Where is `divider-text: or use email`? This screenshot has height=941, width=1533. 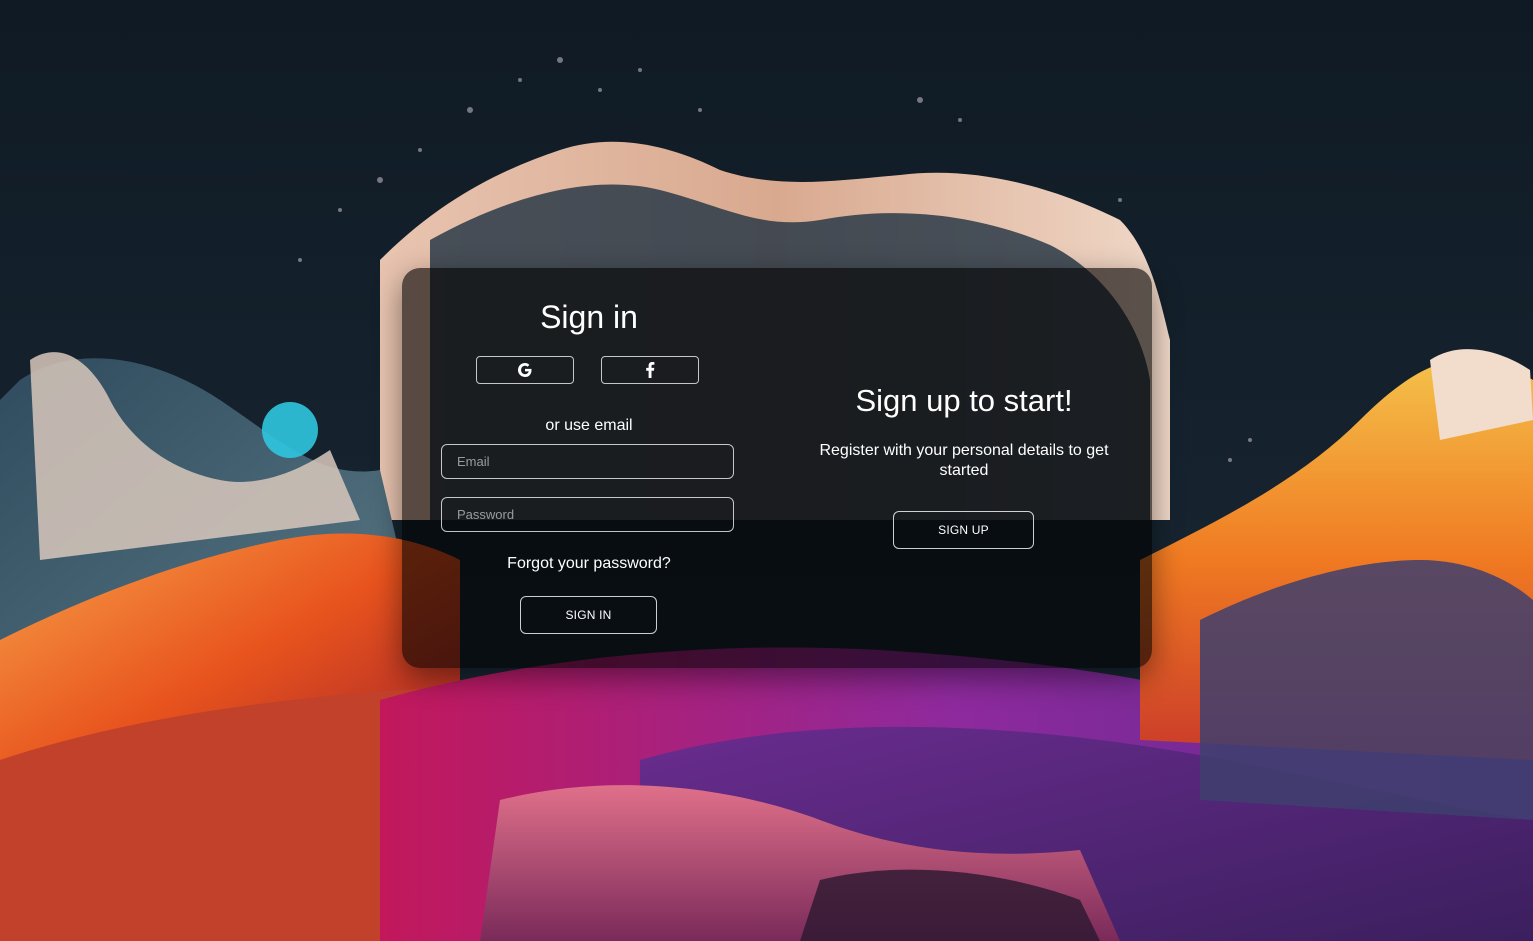 divider-text: or use email is located at coordinates (589, 425).